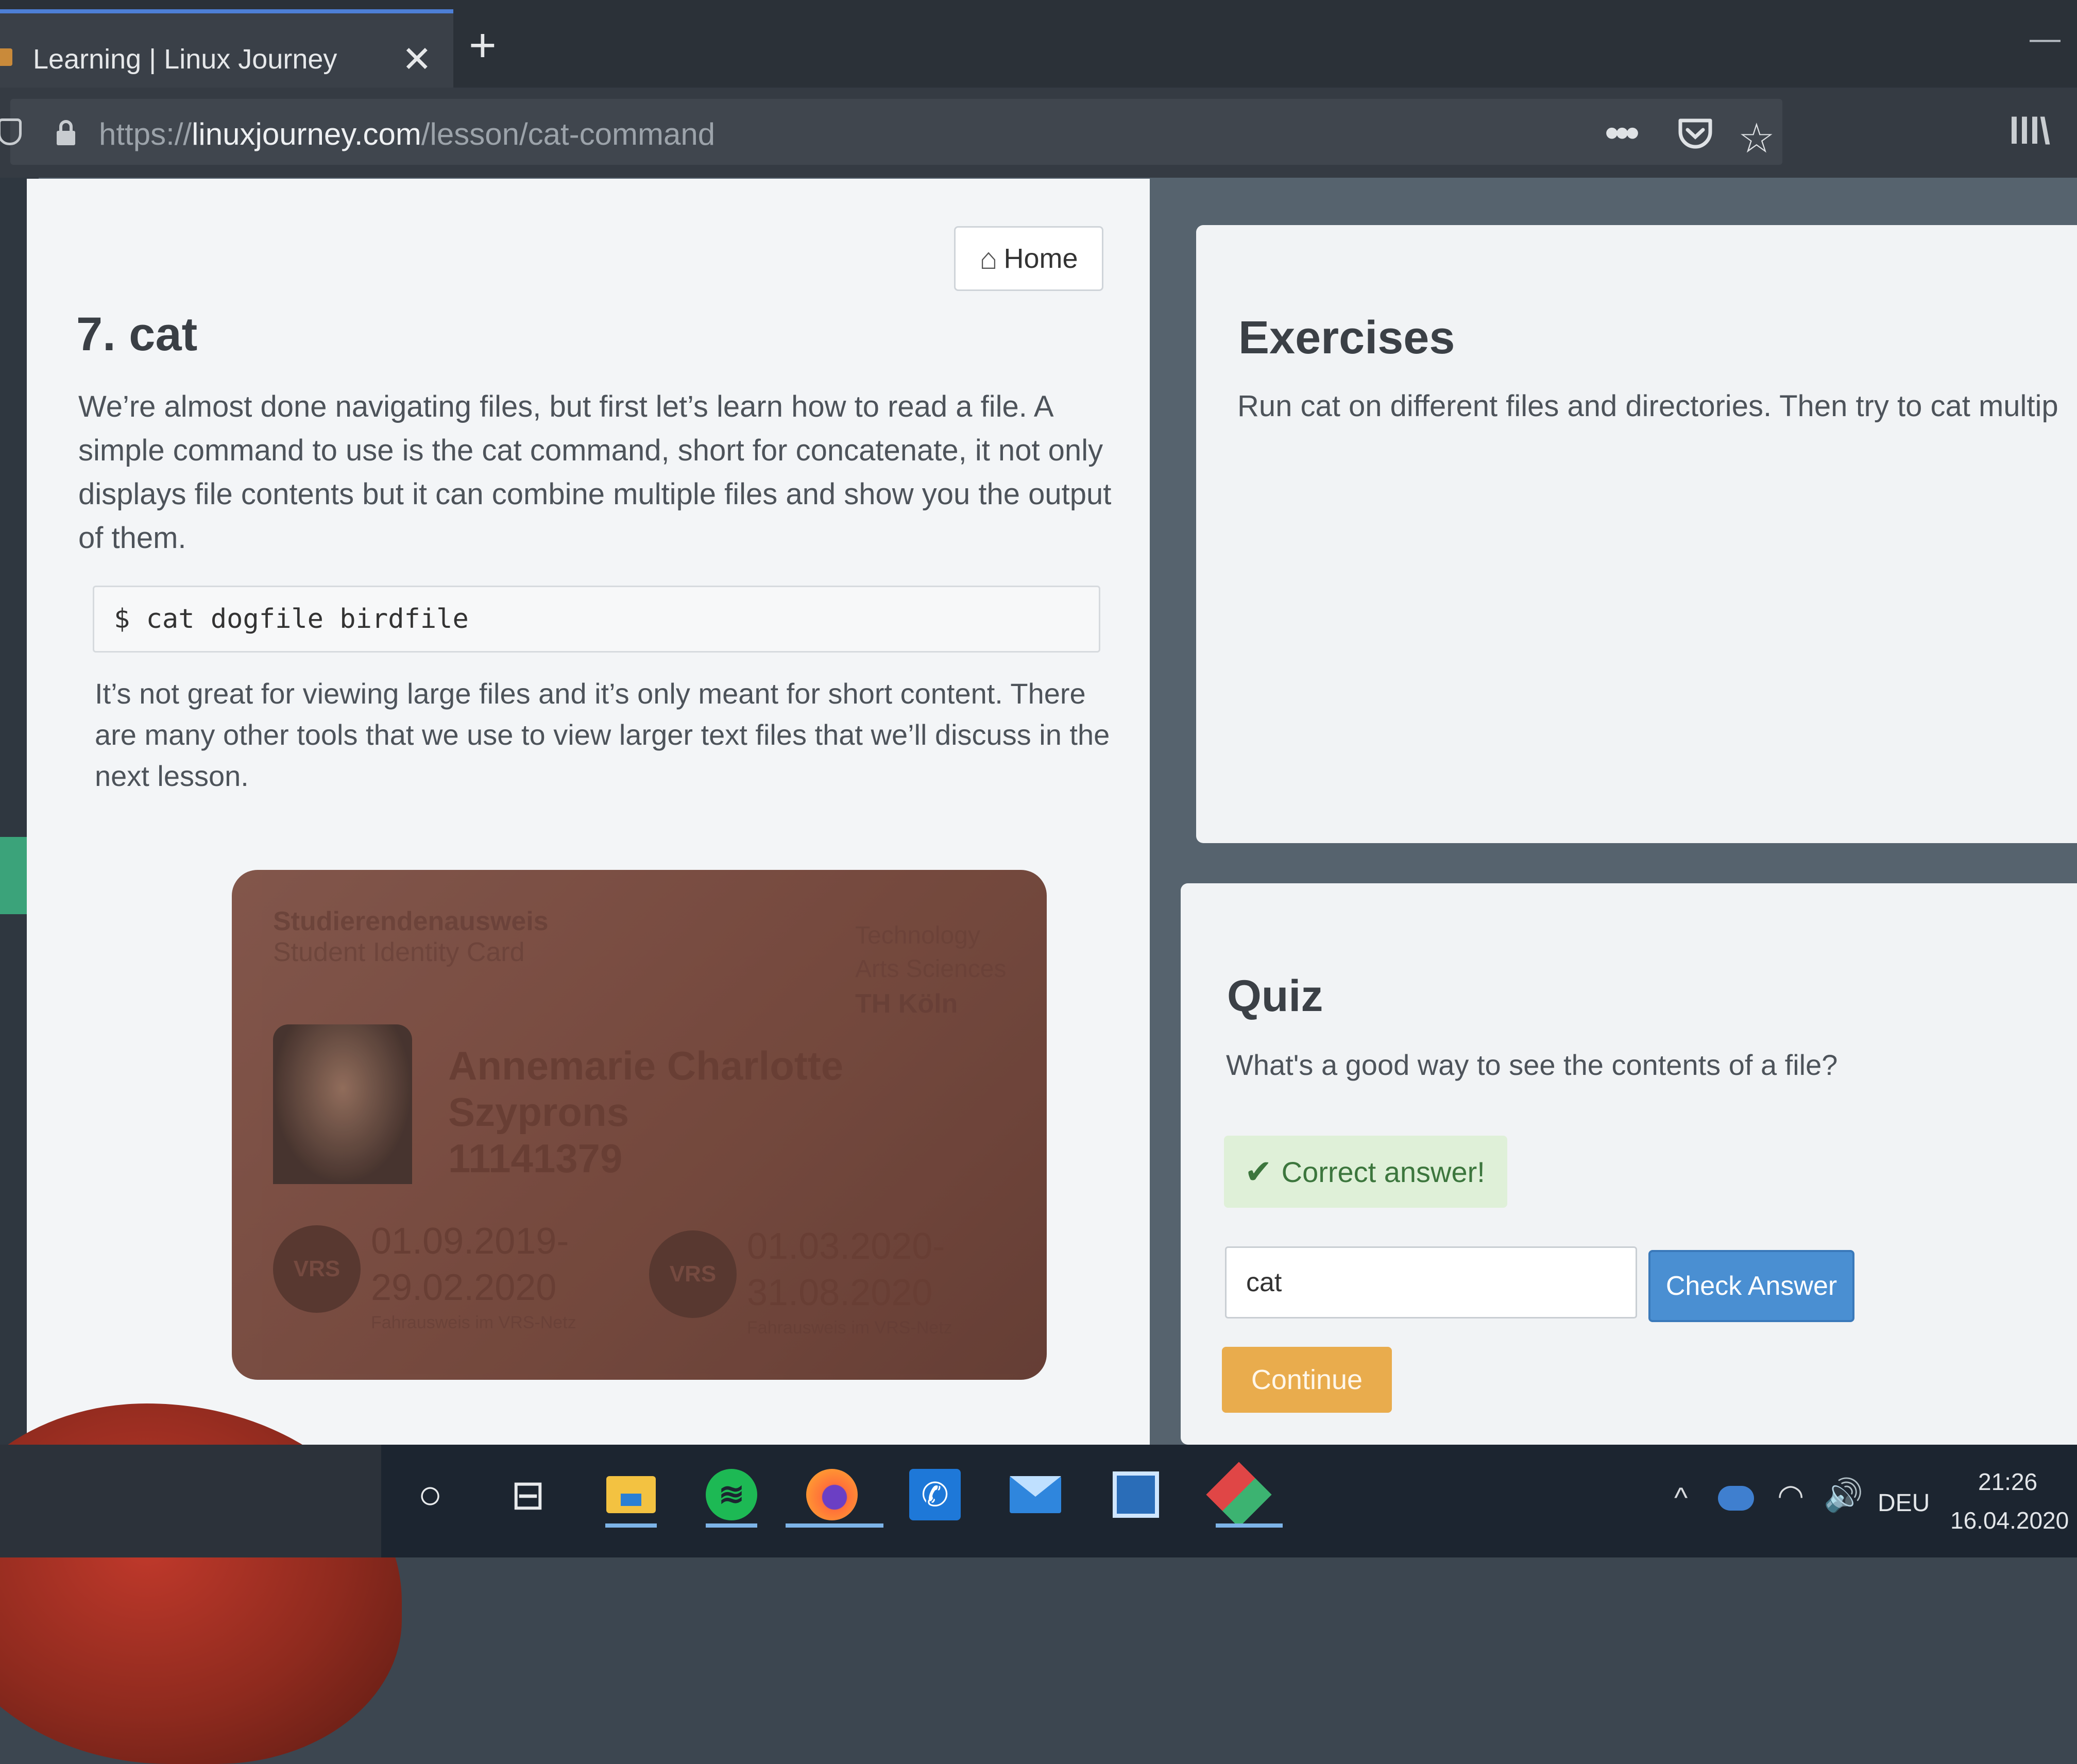 The image size is (2077, 1764). Describe the element at coordinates (6, 57) in the screenshot. I see `favicon-icon` at that location.